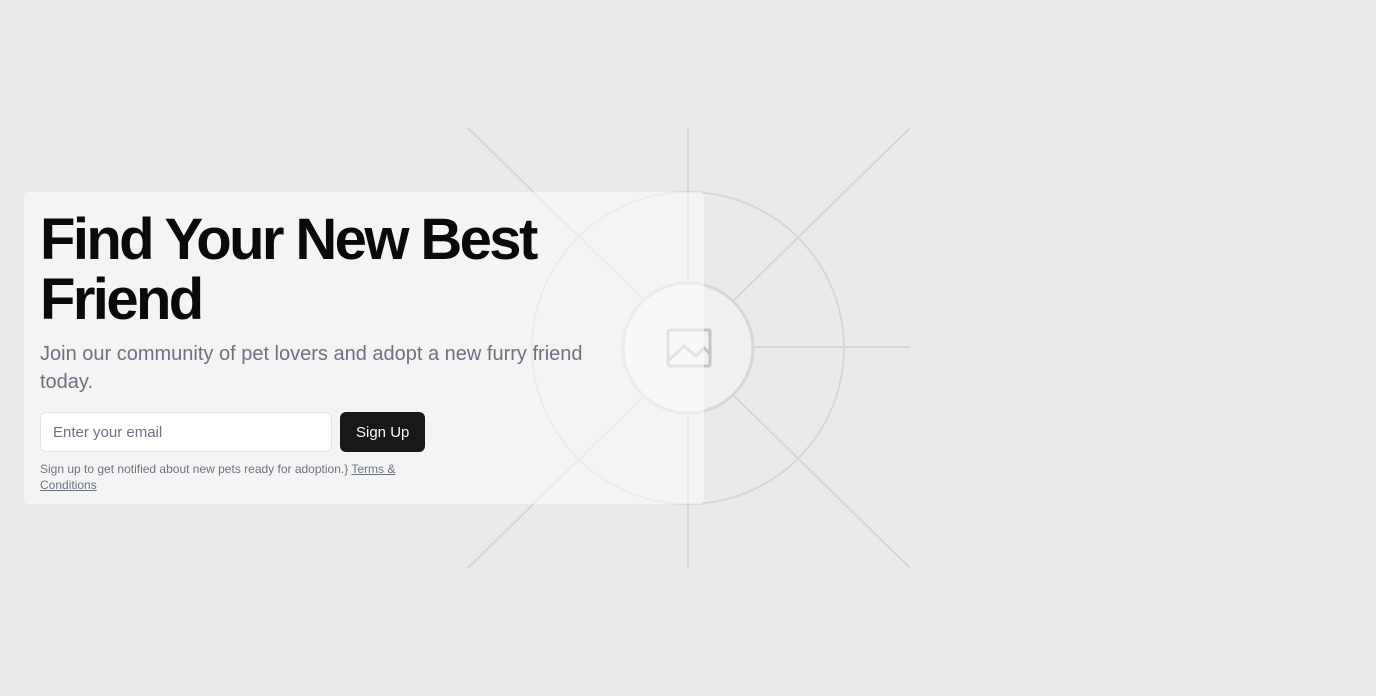 This screenshot has width=1376, height=696. What do you see at coordinates (186, 432) in the screenshot?
I see `email-input` at bounding box center [186, 432].